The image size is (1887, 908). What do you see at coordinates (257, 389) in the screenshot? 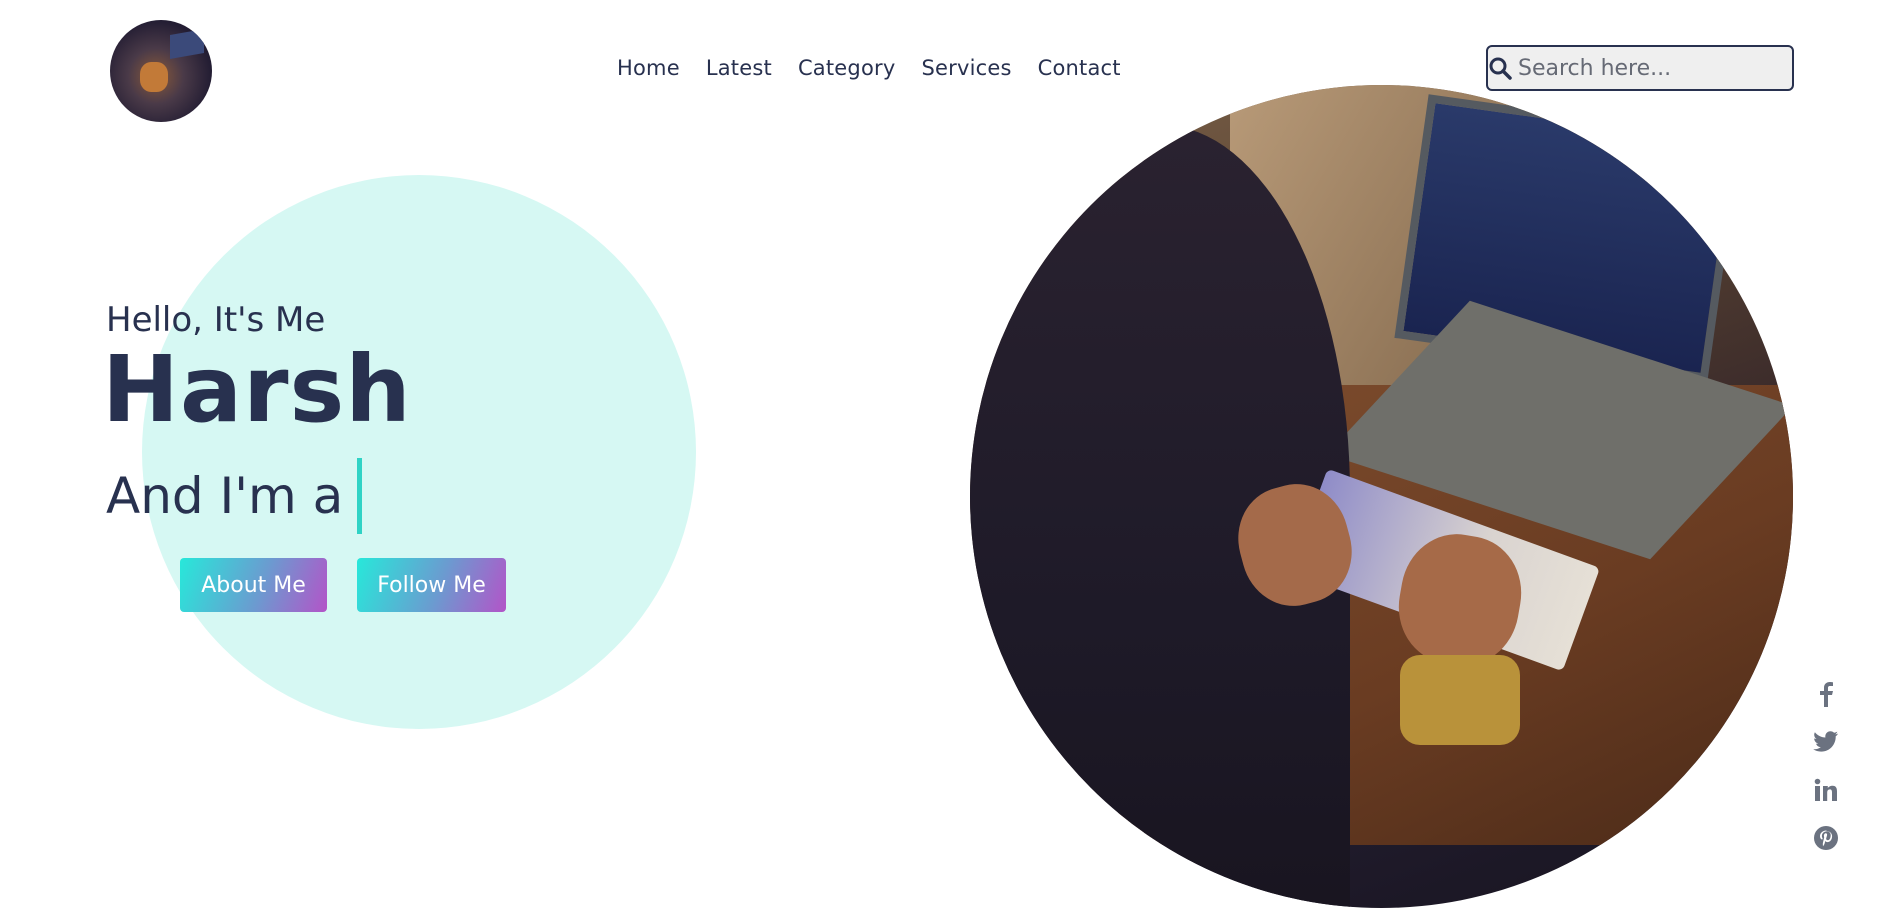
I see `hero-name: Harsh` at bounding box center [257, 389].